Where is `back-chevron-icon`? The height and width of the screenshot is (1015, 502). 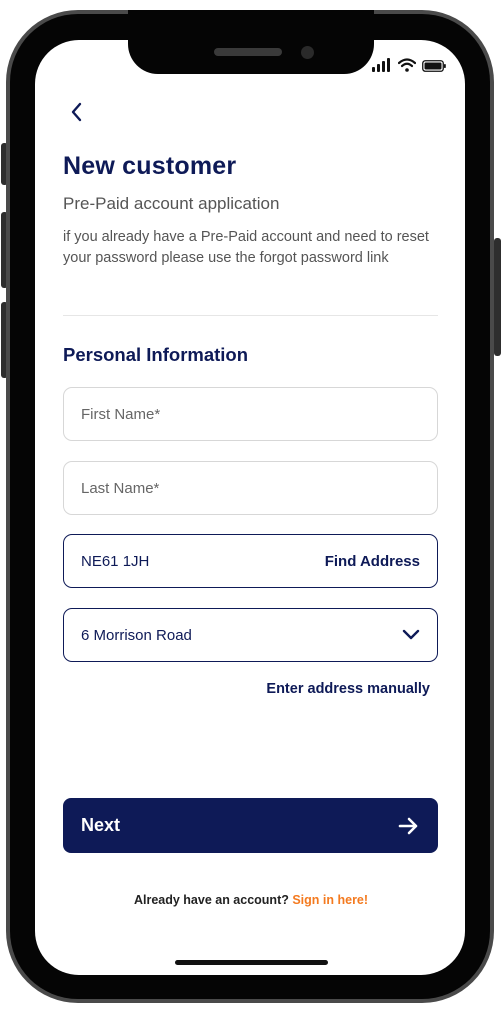
back-chevron-icon is located at coordinates (77, 112).